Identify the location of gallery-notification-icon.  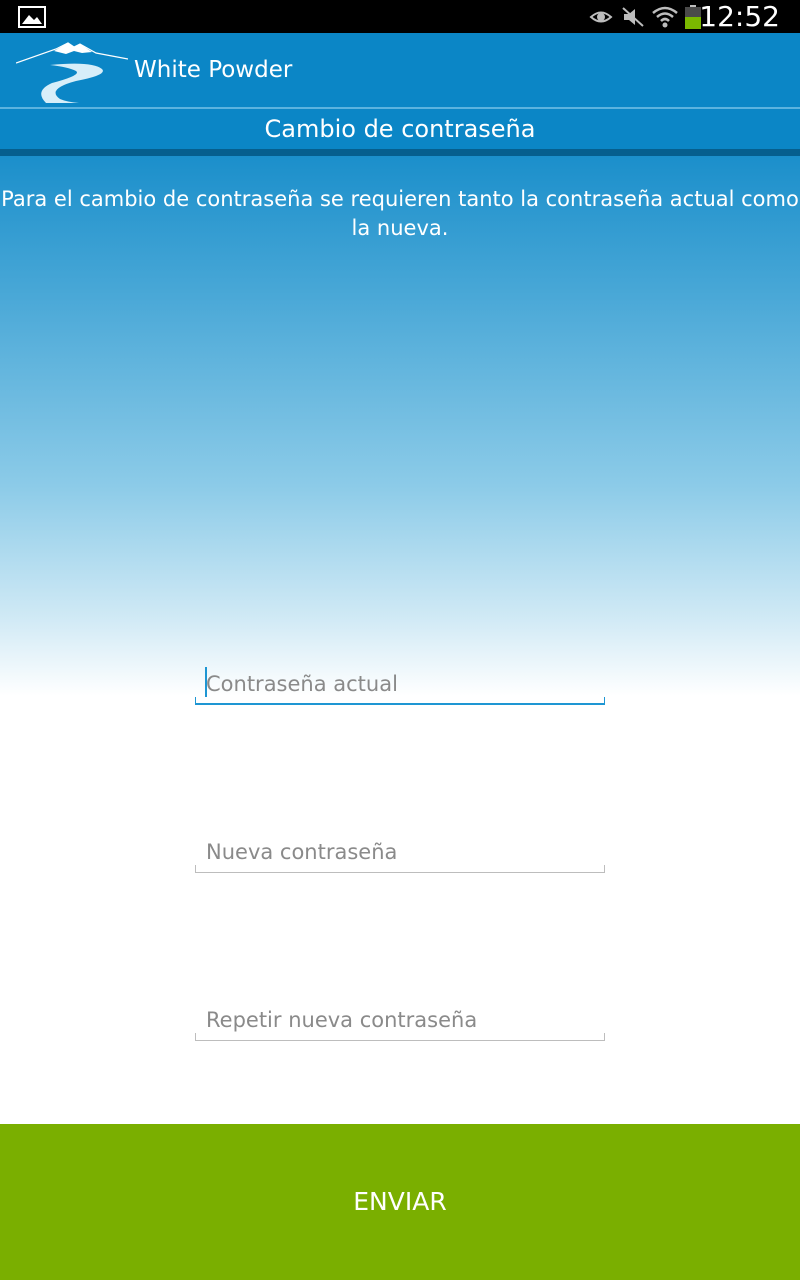
(32, 17).